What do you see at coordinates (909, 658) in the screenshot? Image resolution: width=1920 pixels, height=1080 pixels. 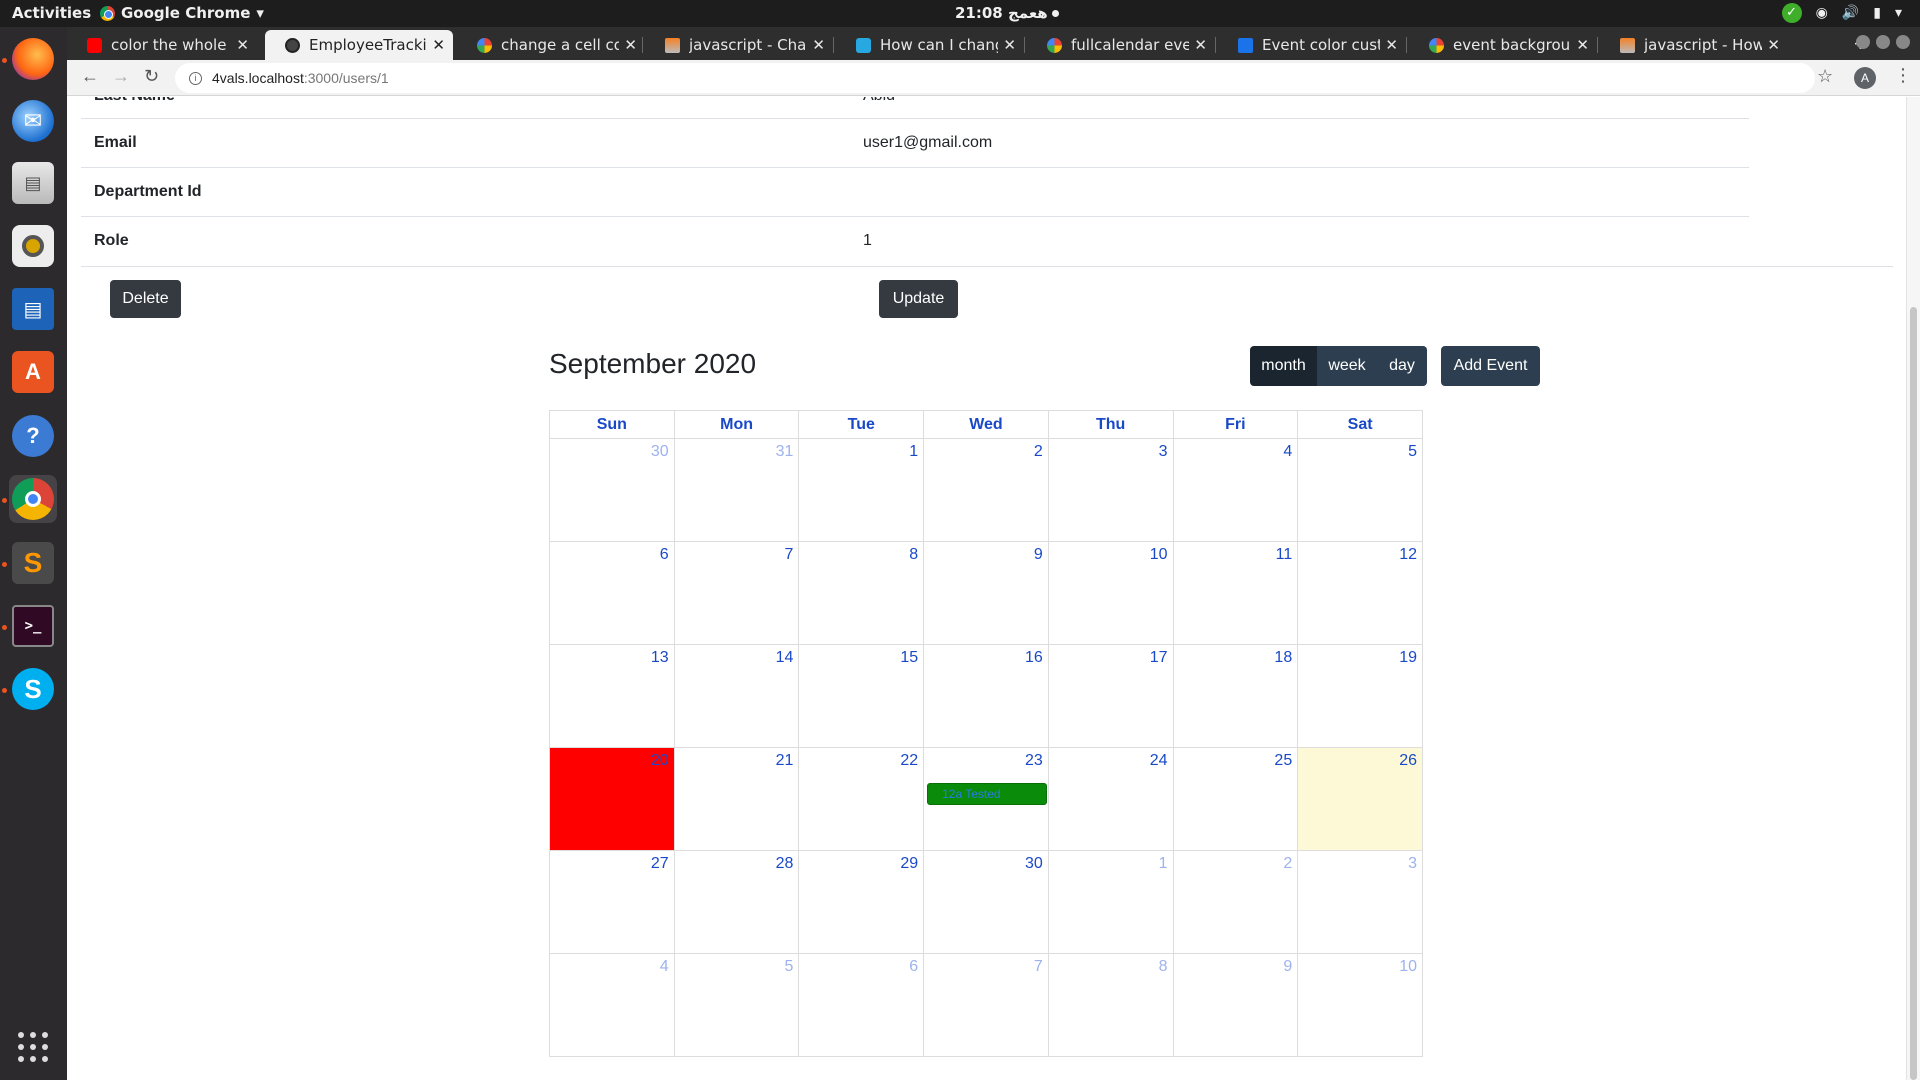 I see `day-number: 15` at bounding box center [909, 658].